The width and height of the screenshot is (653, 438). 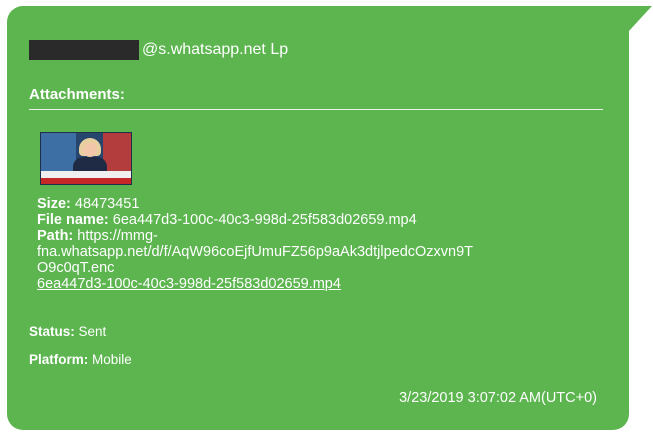 What do you see at coordinates (55, 236) in the screenshot?
I see `path-label: Path:` at bounding box center [55, 236].